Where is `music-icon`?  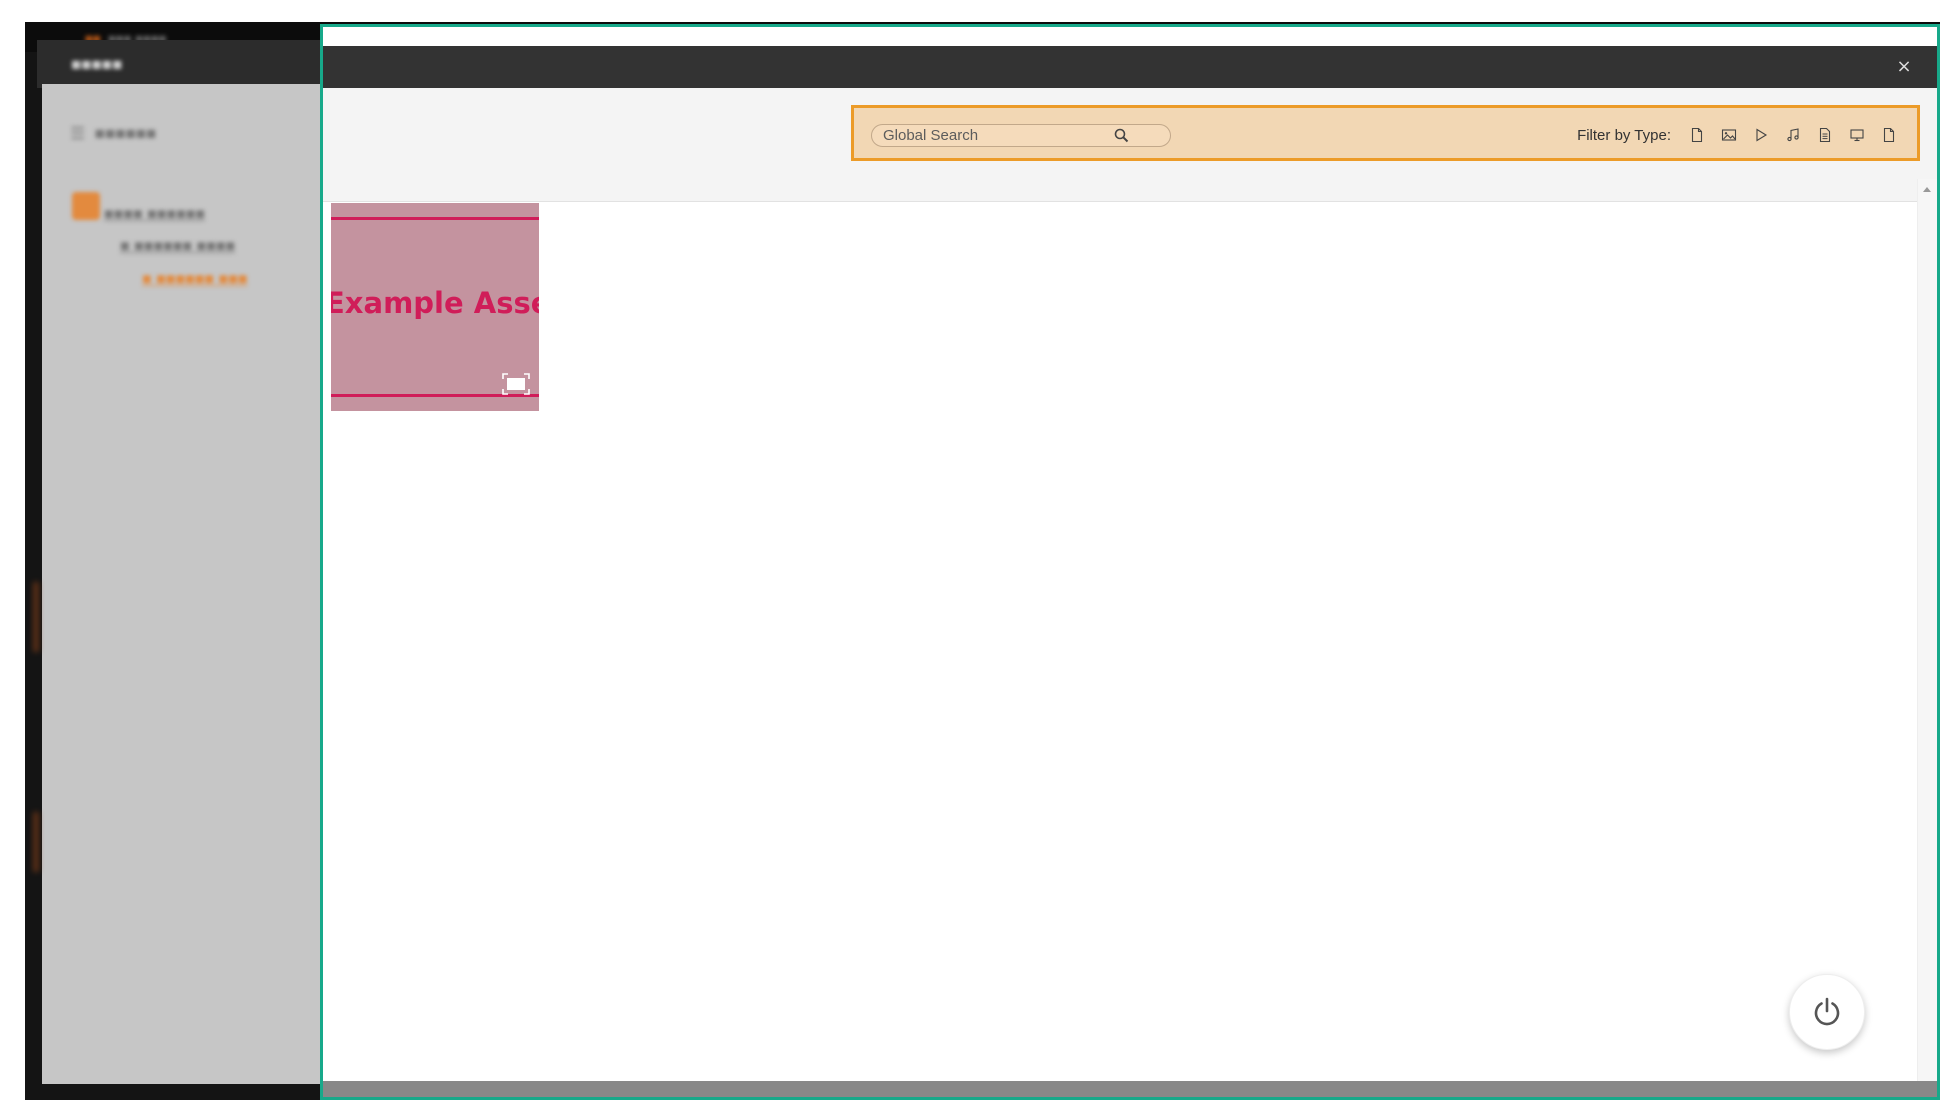
music-icon is located at coordinates (1793, 135).